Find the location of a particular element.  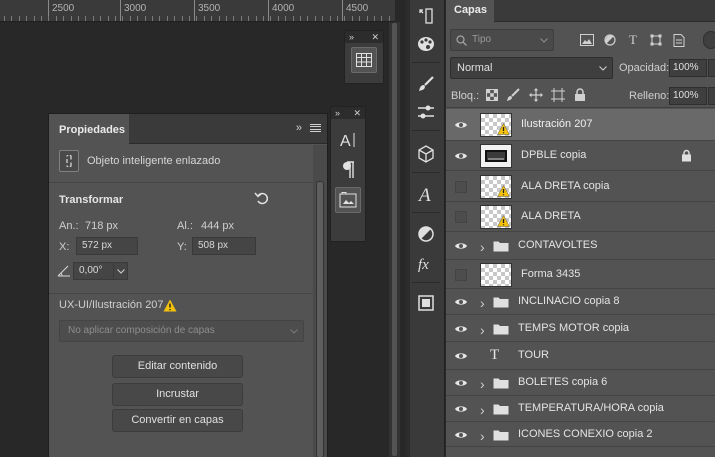

layer-row: ALA DRETA copia is located at coordinates (580, 186).